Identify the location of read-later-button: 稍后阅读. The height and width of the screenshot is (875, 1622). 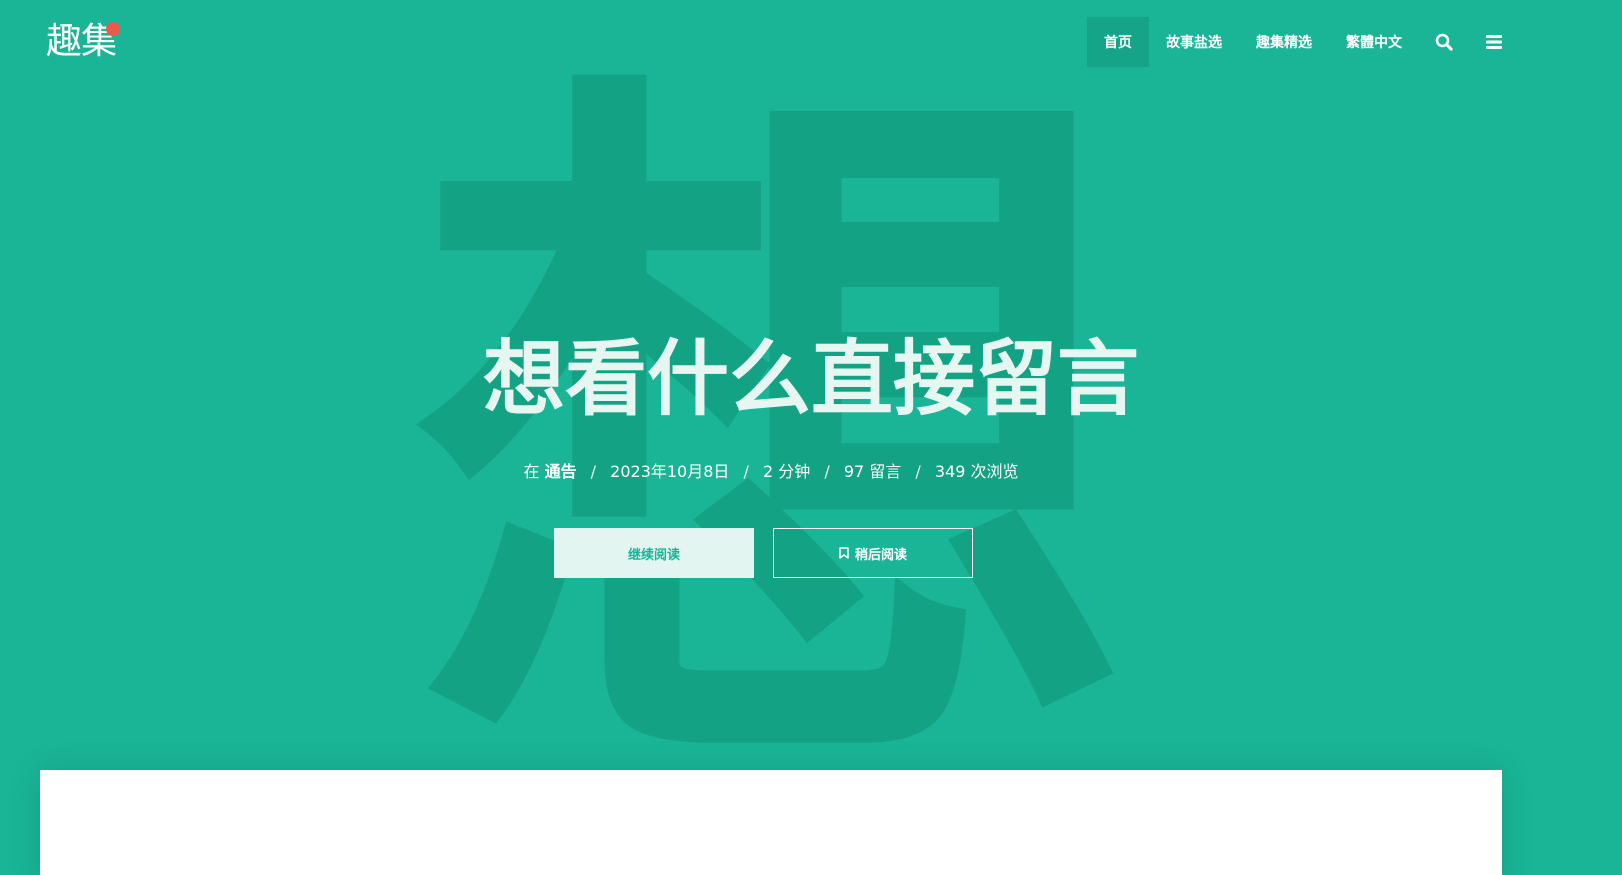
(873, 553).